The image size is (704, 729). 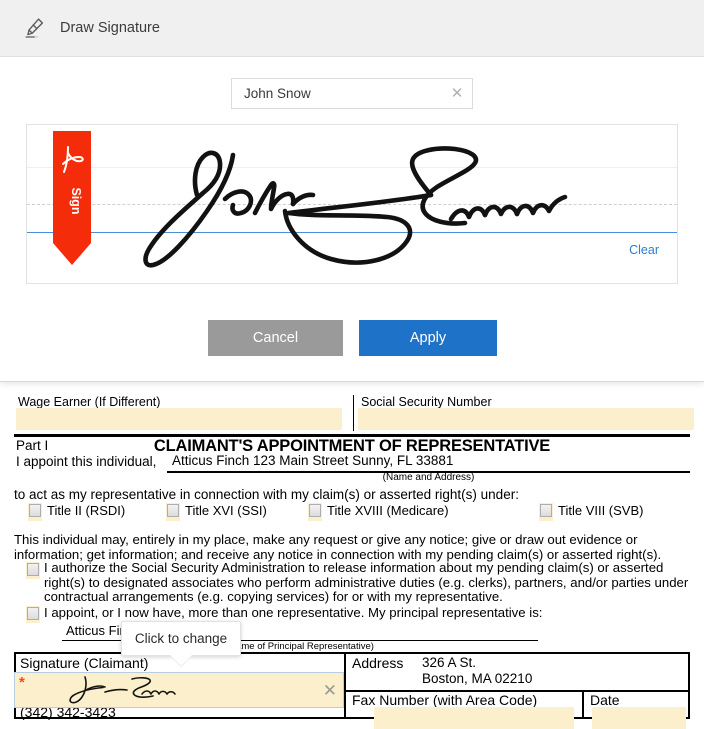 What do you see at coordinates (426, 402) in the screenshot?
I see `ssn-label: Social Security Number` at bounding box center [426, 402].